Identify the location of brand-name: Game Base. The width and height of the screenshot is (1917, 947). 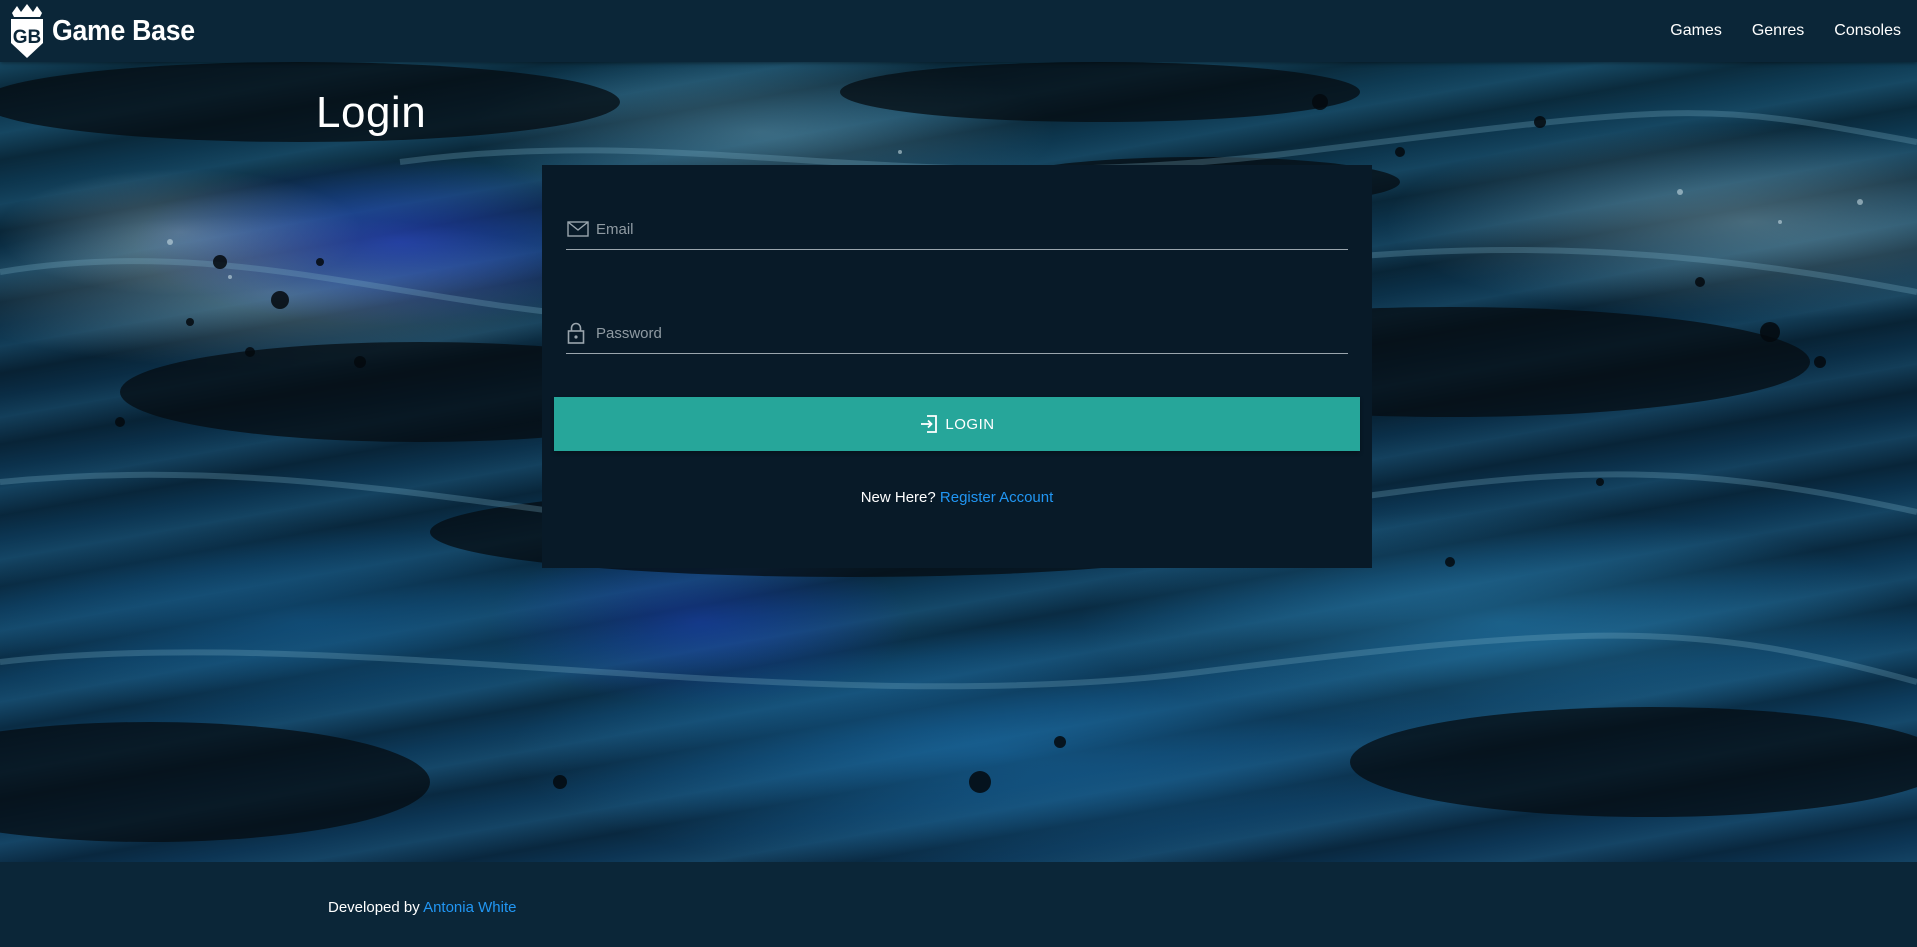
(123, 30).